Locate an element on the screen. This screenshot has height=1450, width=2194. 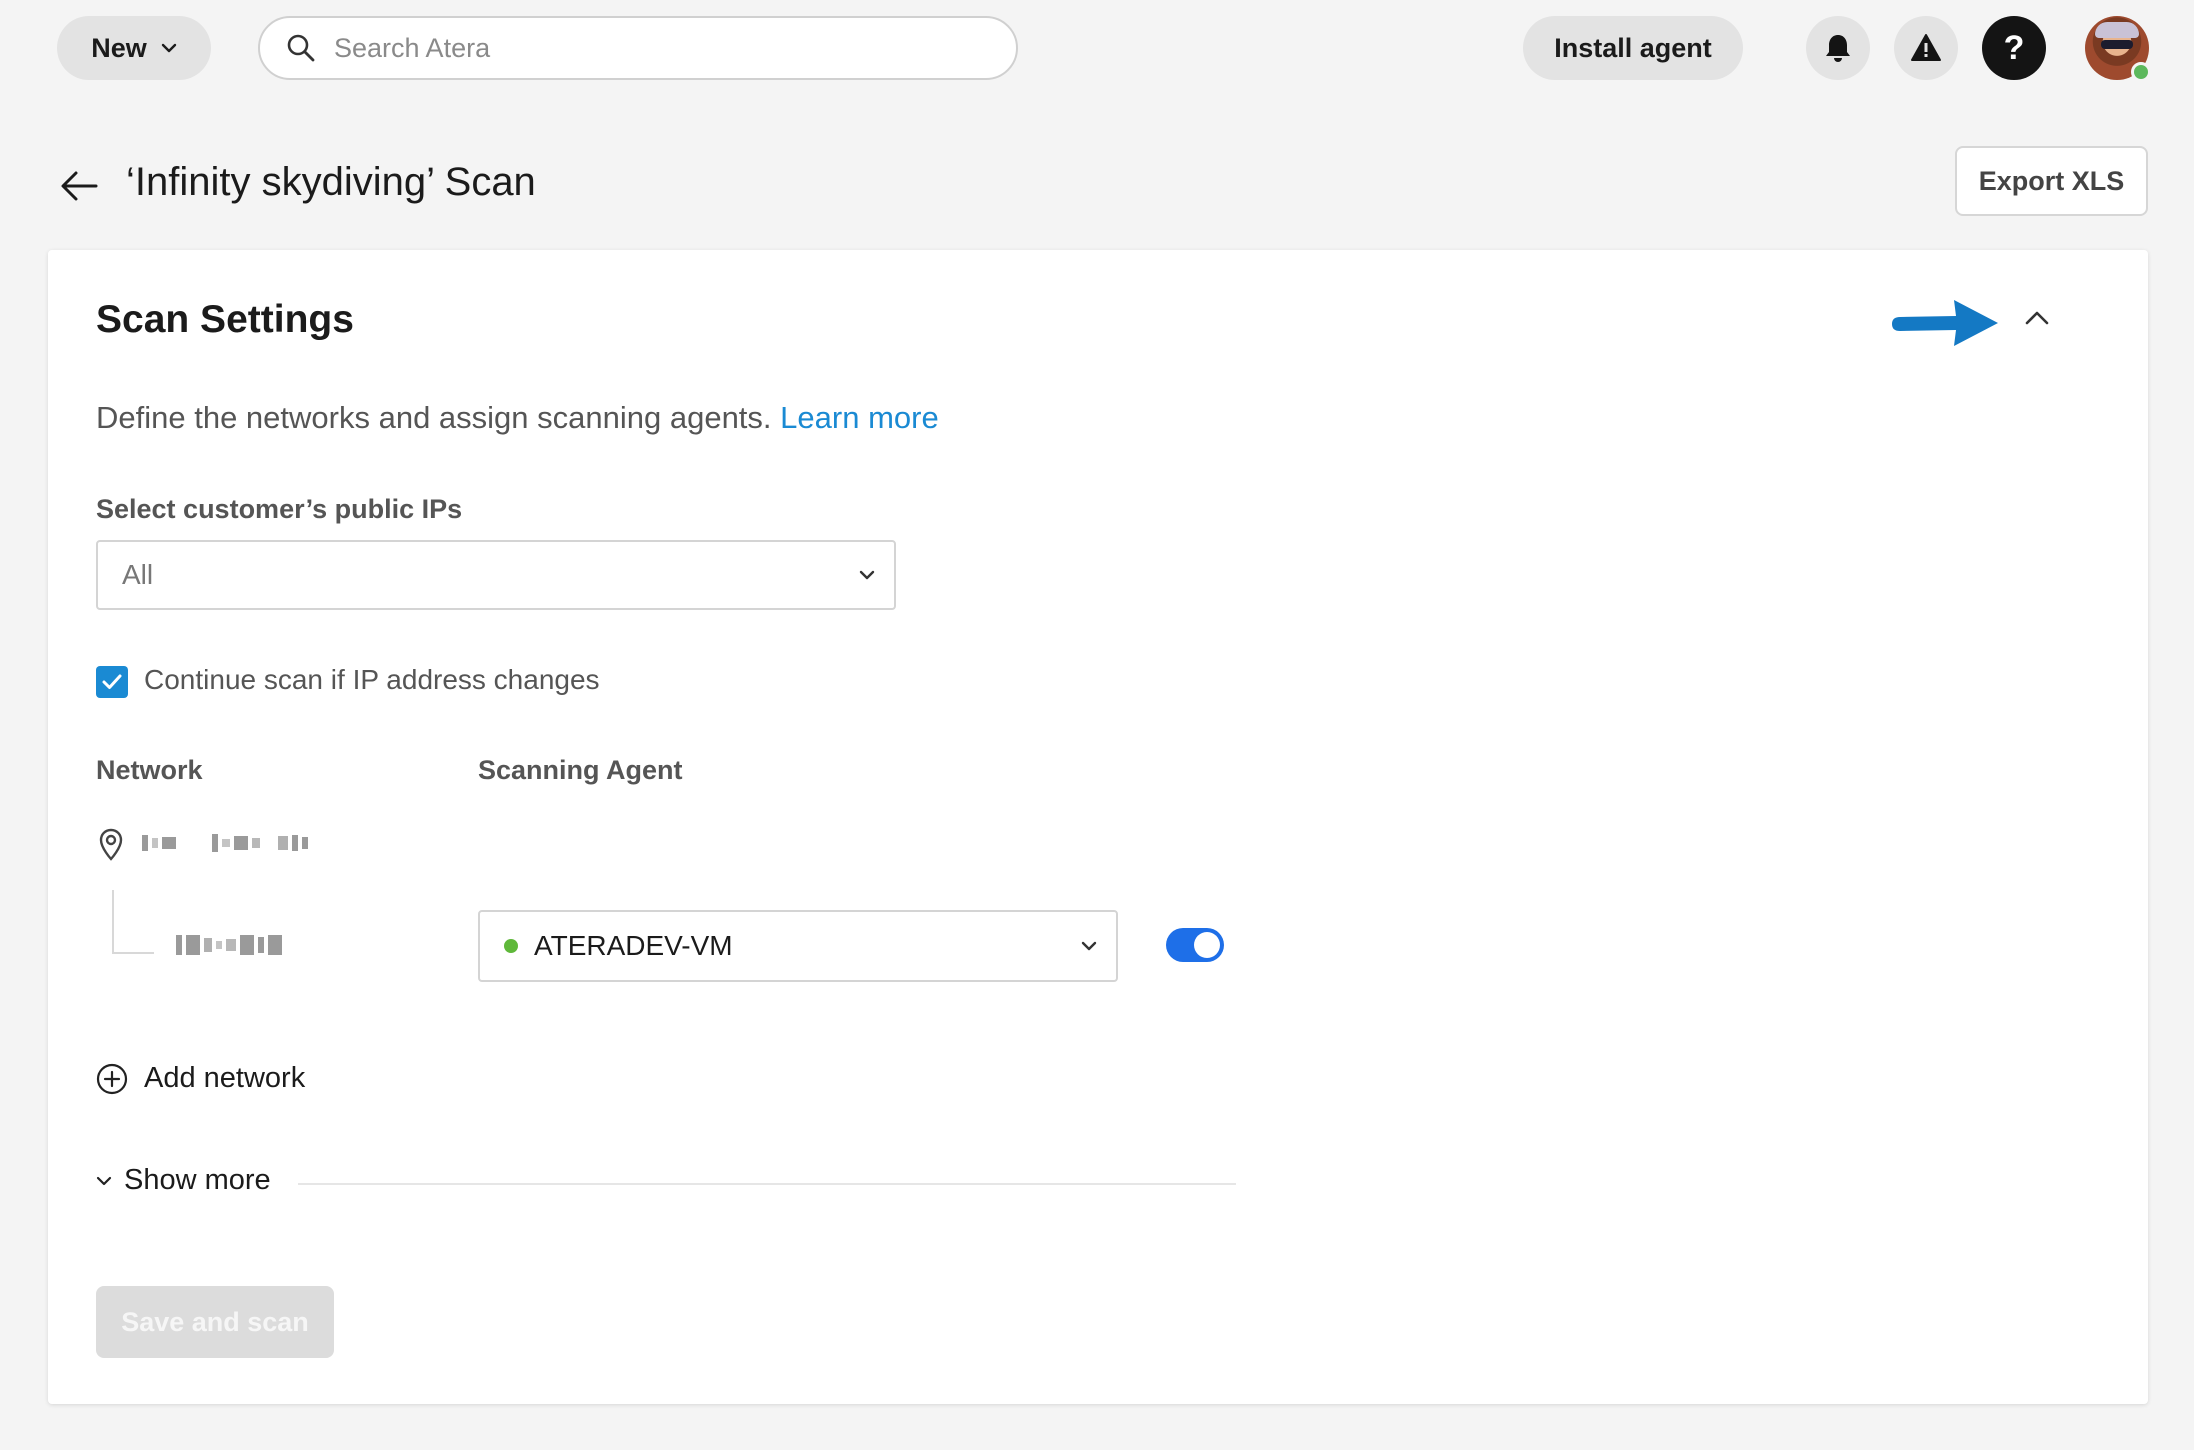
avatar-glasses is located at coordinates (2117, 44).